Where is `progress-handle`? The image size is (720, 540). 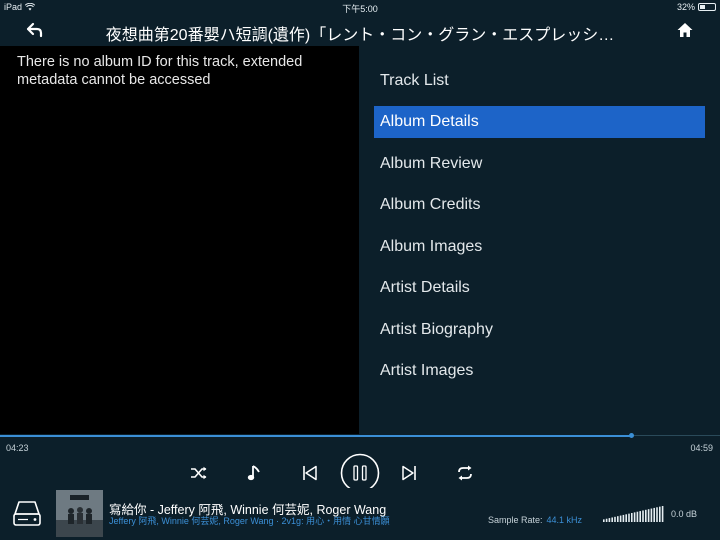 progress-handle is located at coordinates (631, 435).